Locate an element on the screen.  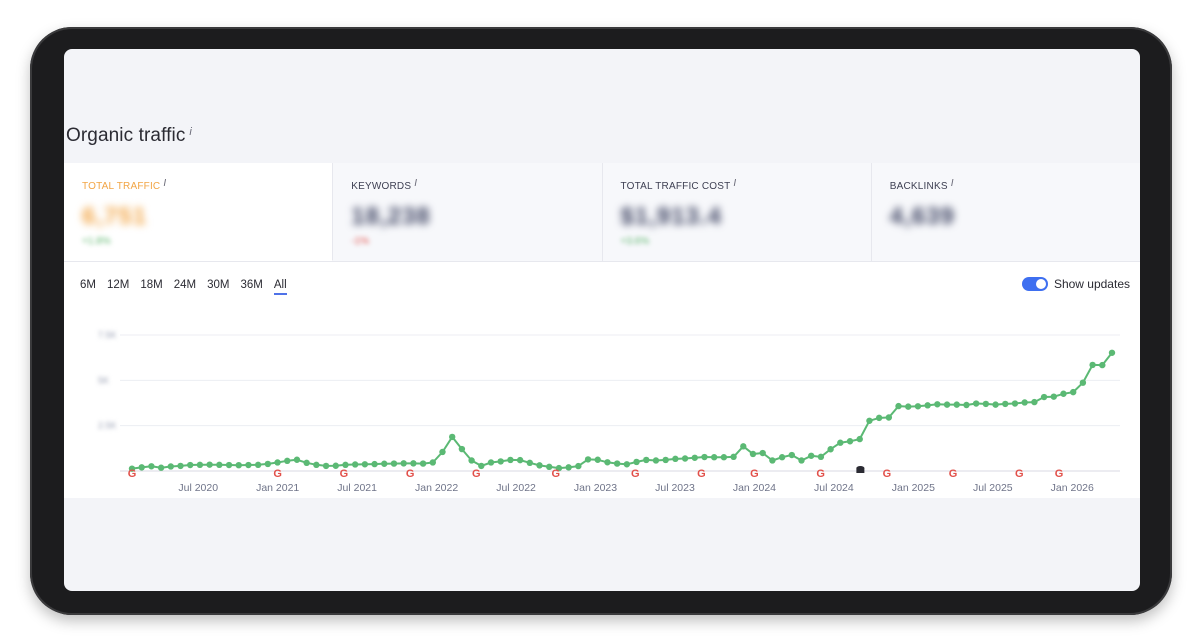
range-all: All is located at coordinates (280, 287).